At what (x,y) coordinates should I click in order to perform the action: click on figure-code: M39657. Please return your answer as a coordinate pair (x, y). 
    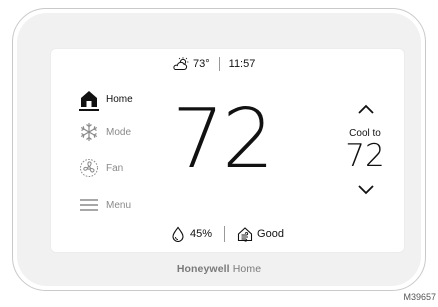
    Looking at the image, I should click on (419, 297).